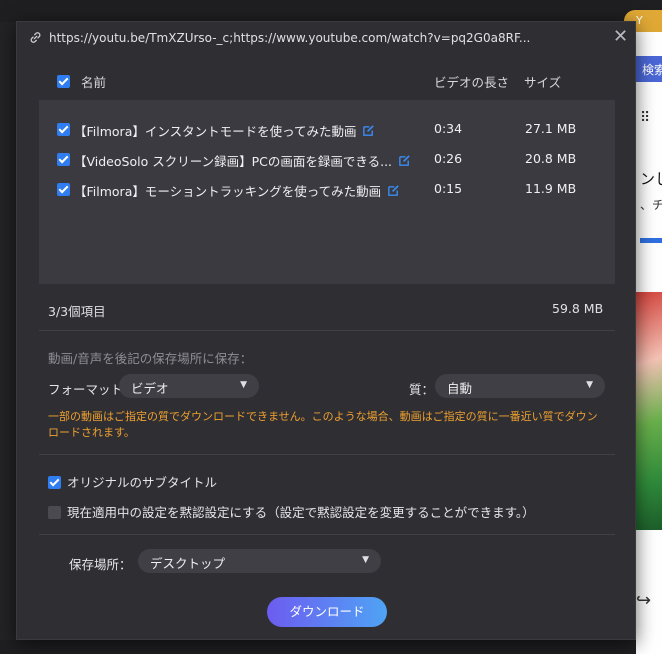 Image resolution: width=662 pixels, height=654 pixels. I want to click on save-settings-label: 動画/音声を後記の保存場所に保存：, so click(150, 358).